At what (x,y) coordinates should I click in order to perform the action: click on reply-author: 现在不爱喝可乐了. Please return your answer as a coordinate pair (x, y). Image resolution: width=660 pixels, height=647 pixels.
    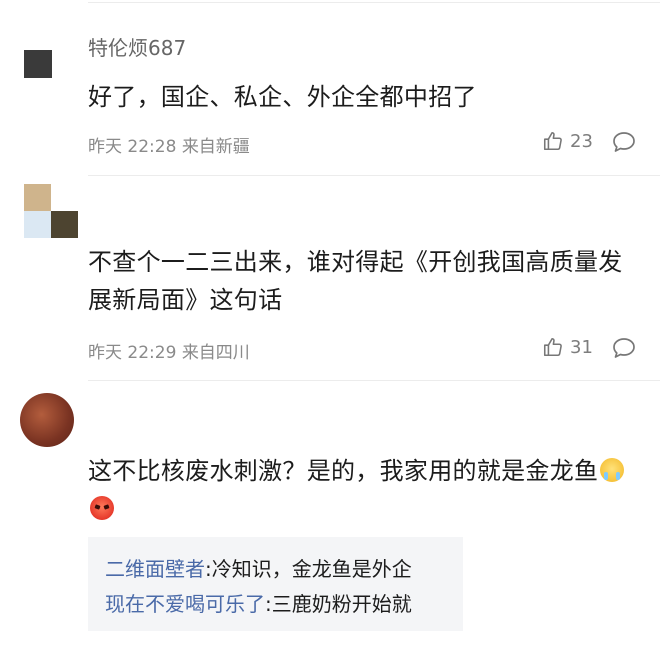
    Looking at the image, I should click on (185, 604).